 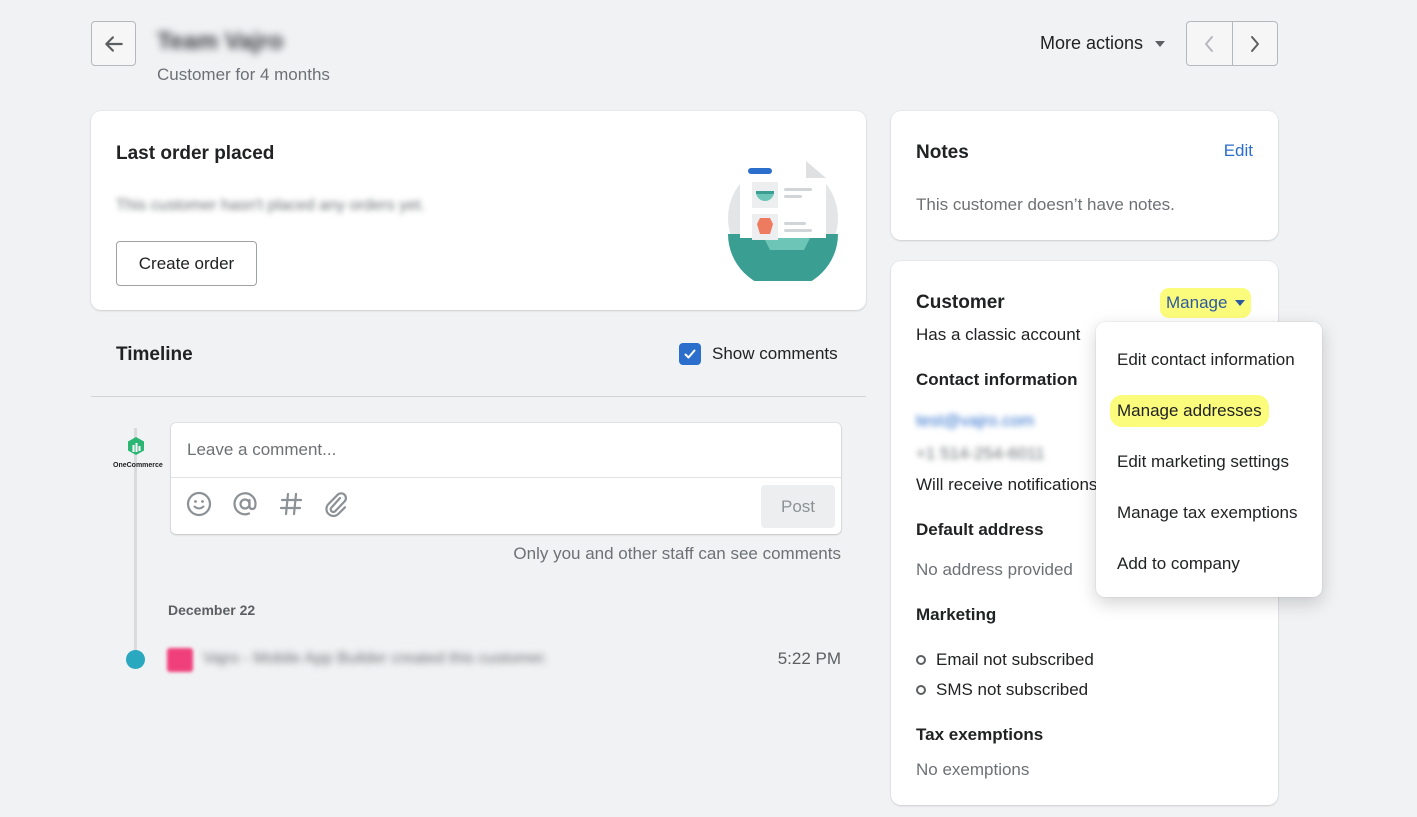 I want to click on comment-toolbar, so click(x=267, y=503).